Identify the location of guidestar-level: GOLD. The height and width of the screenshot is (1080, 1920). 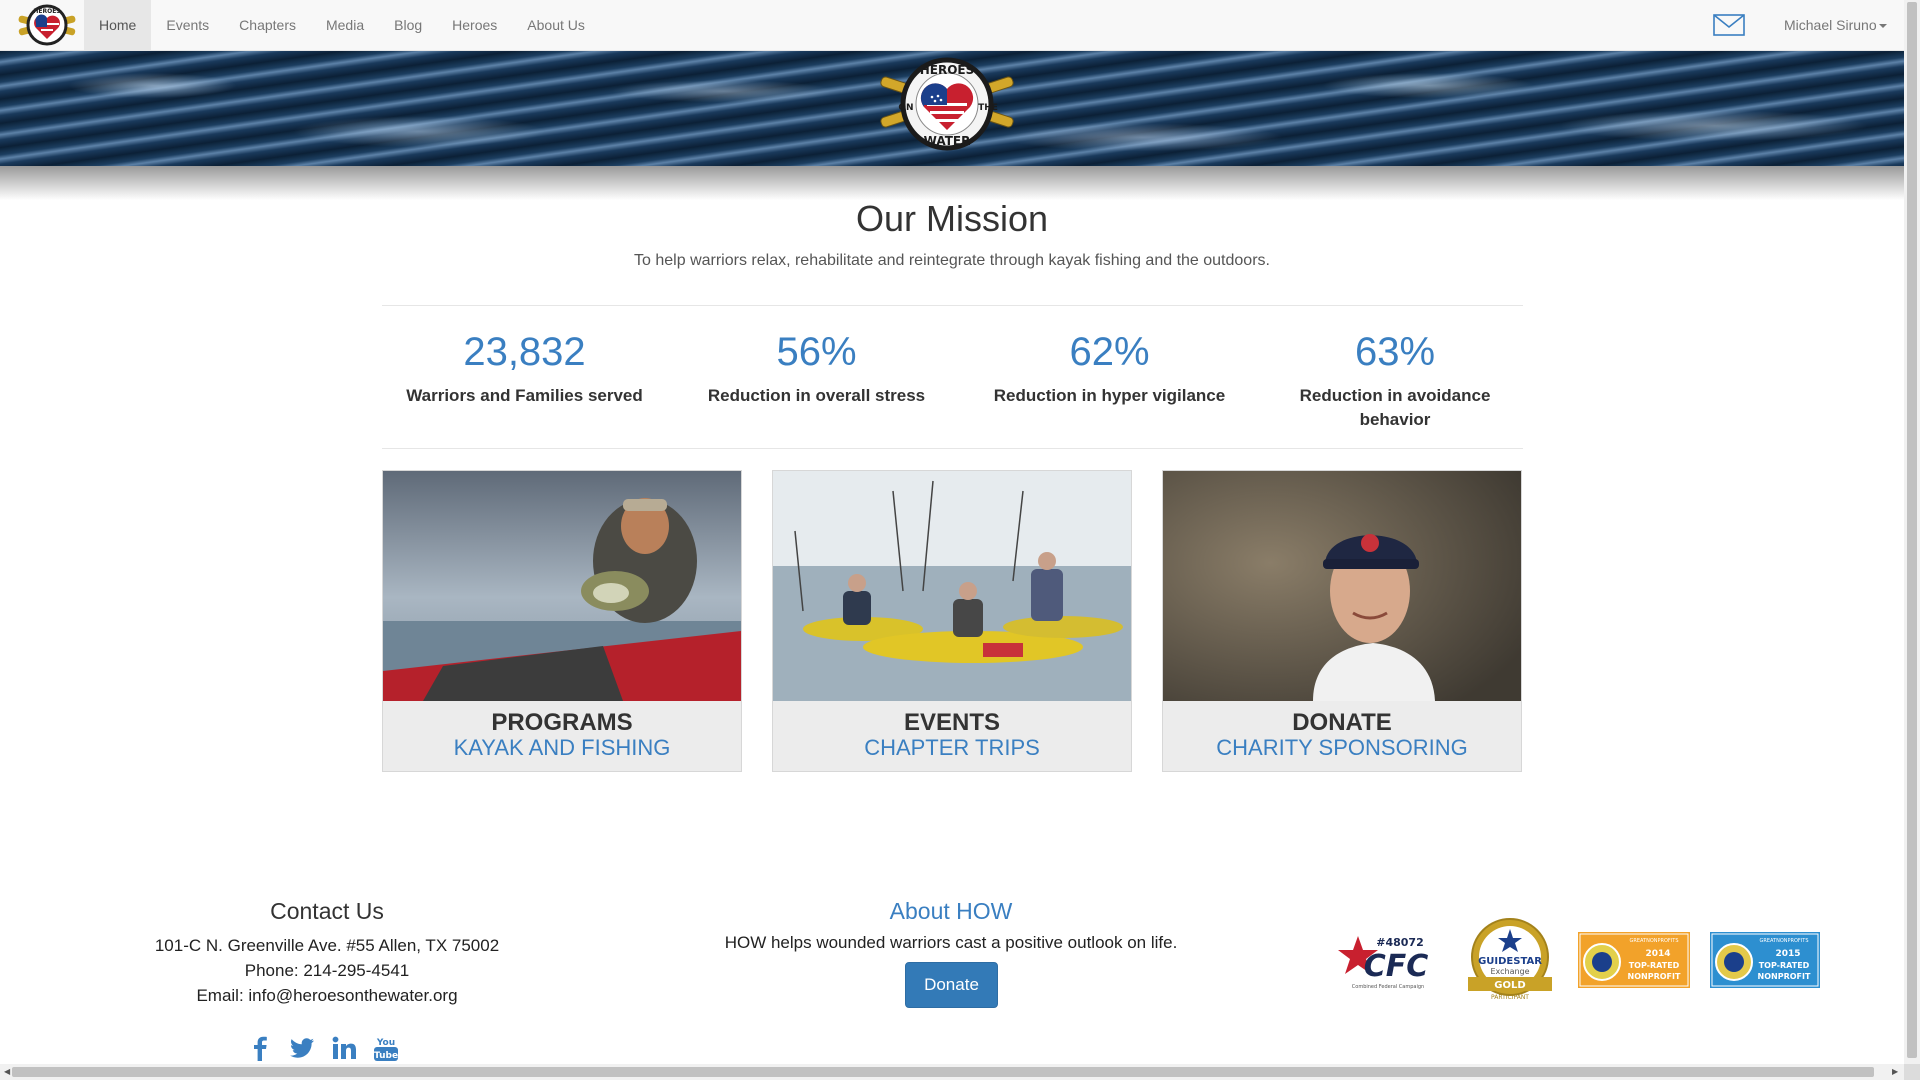
(1509, 985).